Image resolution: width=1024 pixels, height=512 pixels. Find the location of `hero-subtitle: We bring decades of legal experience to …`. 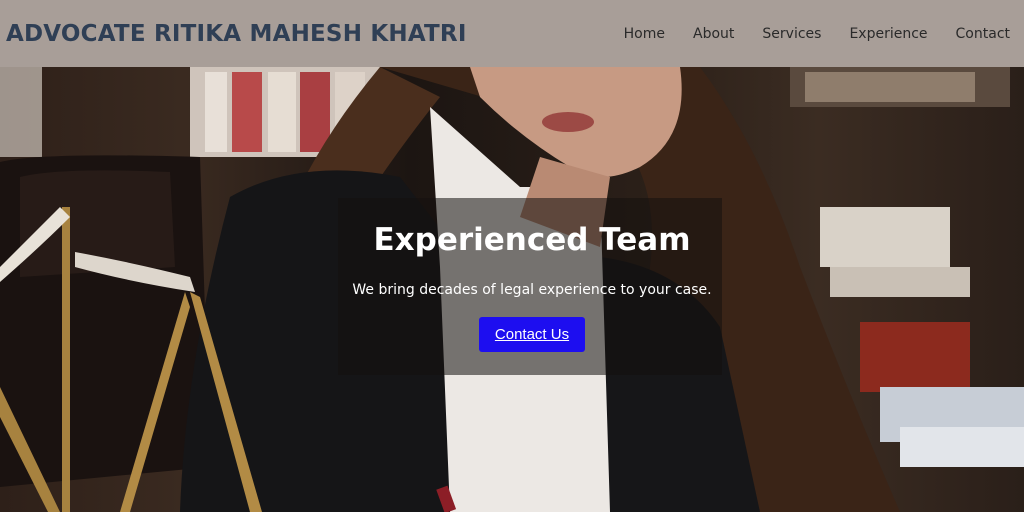

hero-subtitle: We bring decades of legal experience to … is located at coordinates (532, 290).